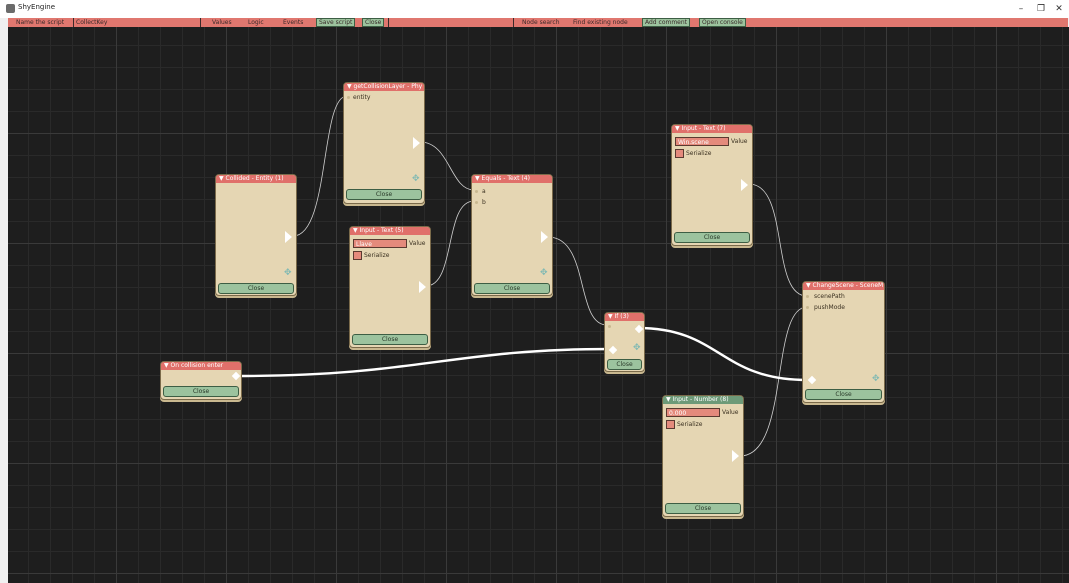 The width and height of the screenshot is (1069, 583). Describe the element at coordinates (512, 235) in the screenshot. I see `node-equals-text-4: ▼ Equals - Text (4) a b ✥ Close` at that location.